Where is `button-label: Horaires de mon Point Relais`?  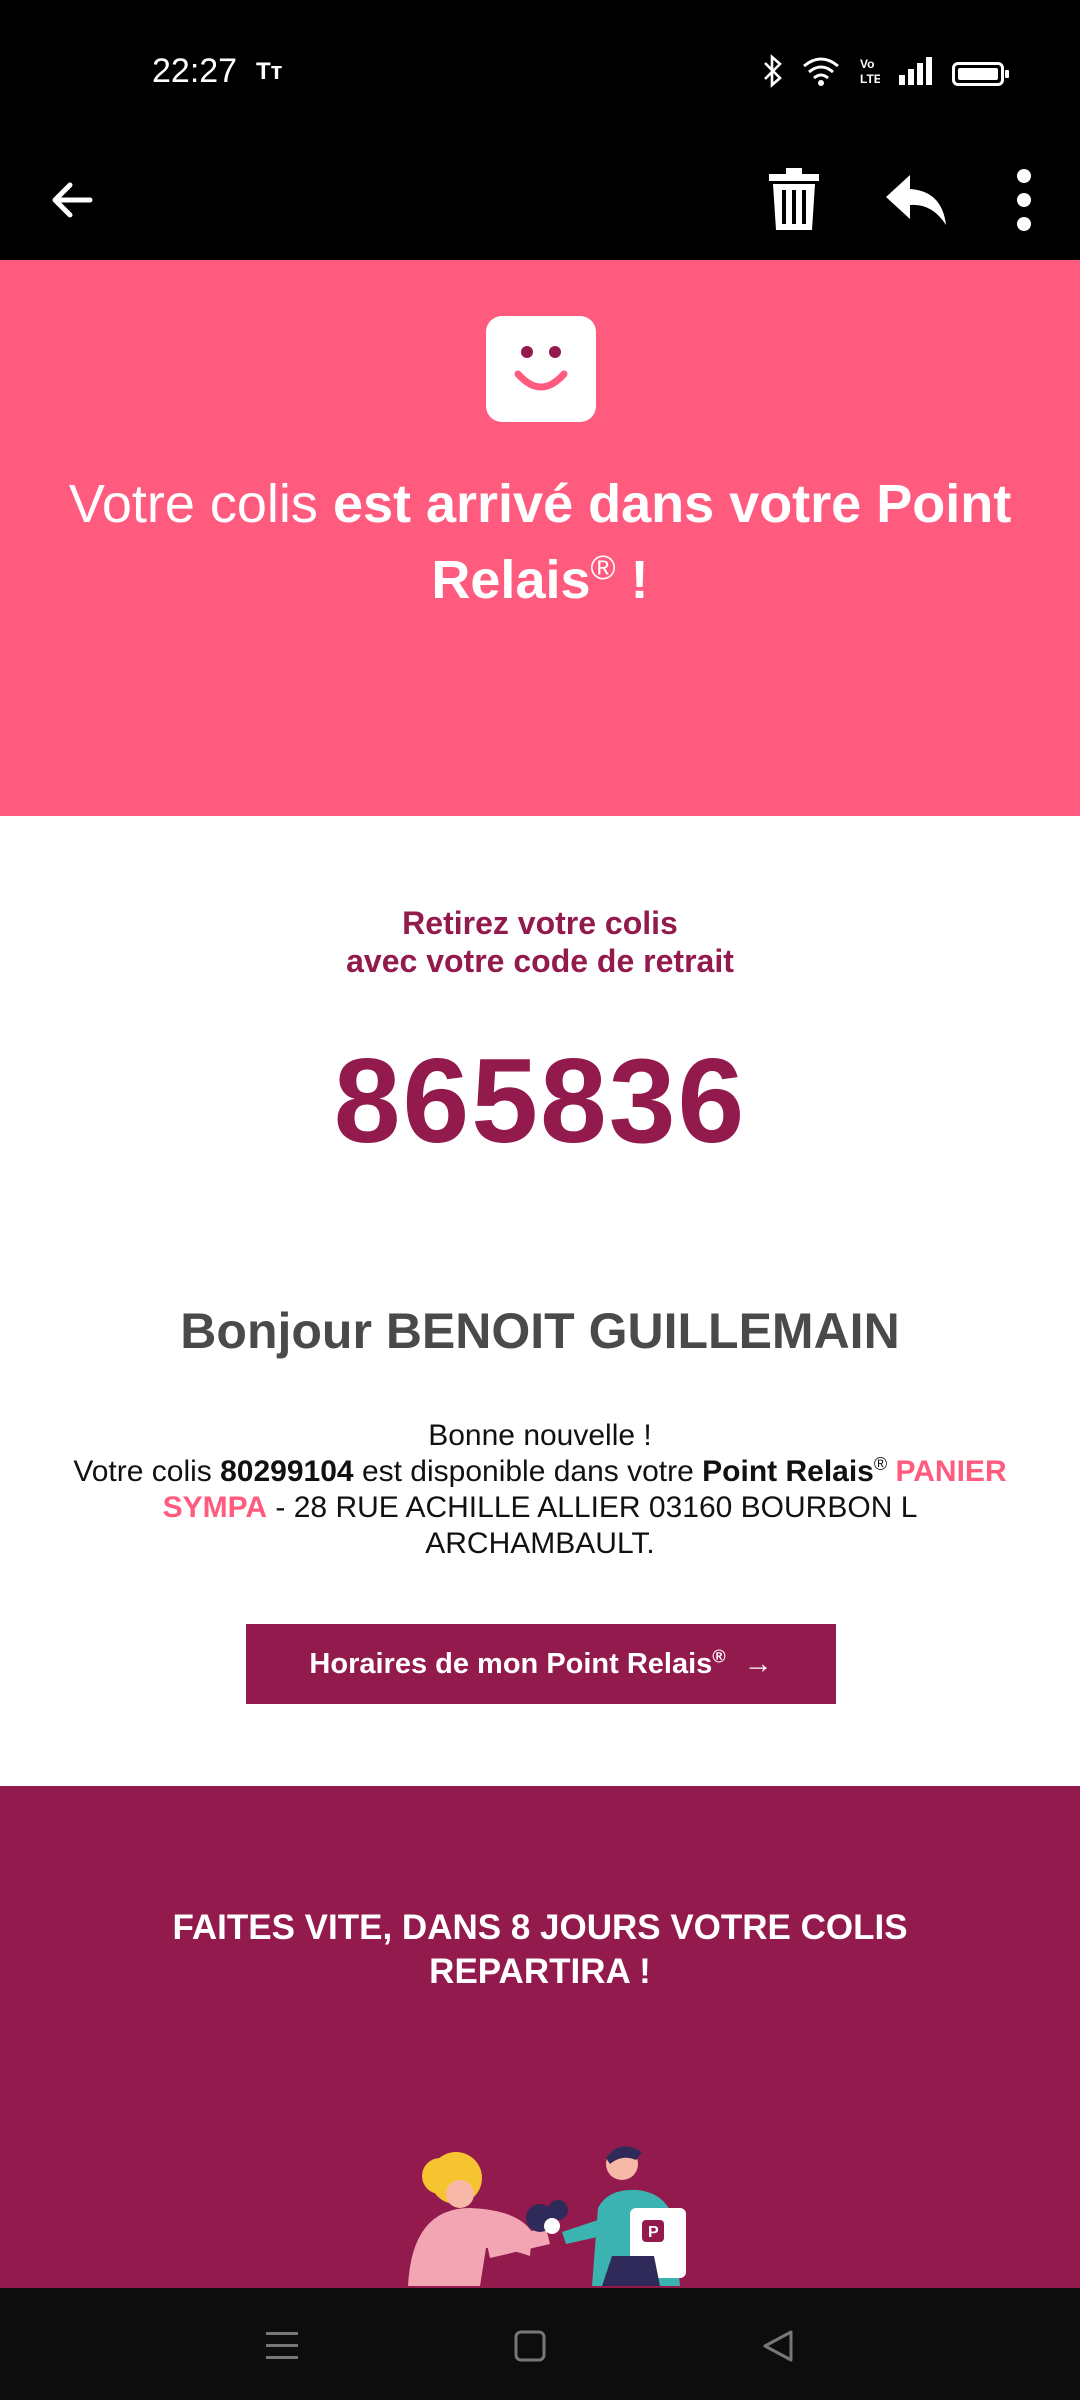 button-label: Horaires de mon Point Relais is located at coordinates (511, 1663).